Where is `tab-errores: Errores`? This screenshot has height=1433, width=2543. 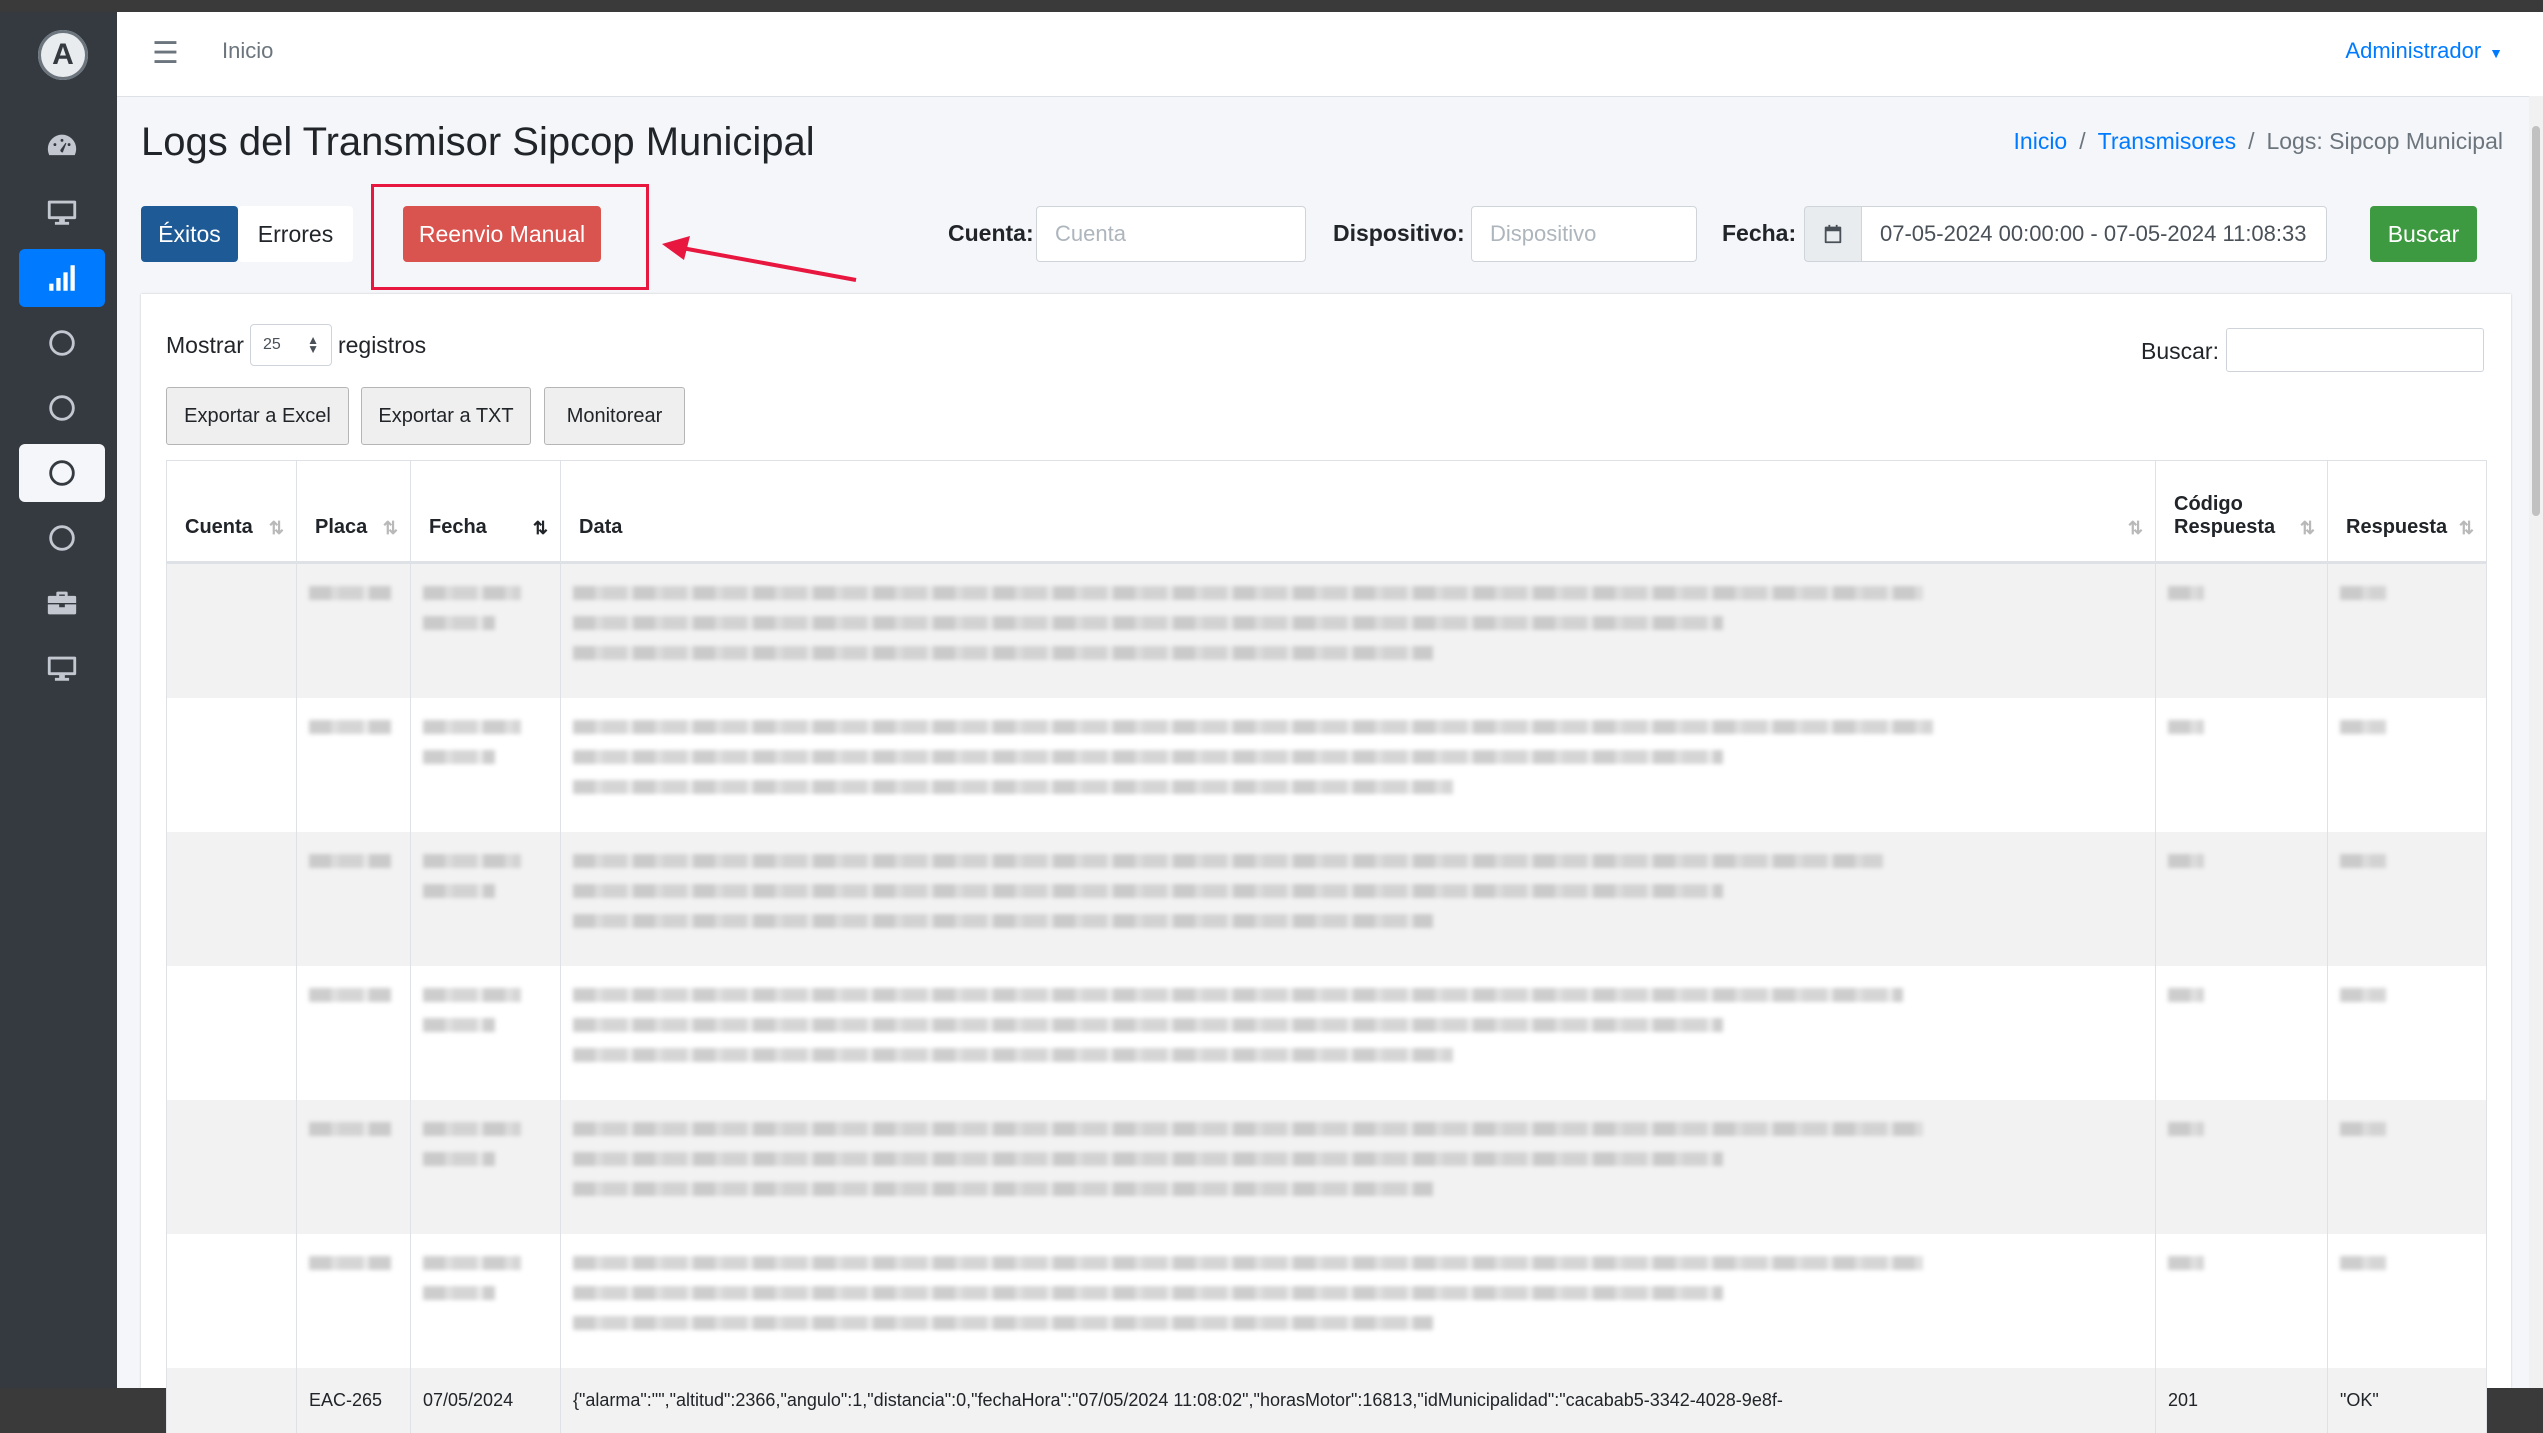 tab-errores: Errores is located at coordinates (295, 234).